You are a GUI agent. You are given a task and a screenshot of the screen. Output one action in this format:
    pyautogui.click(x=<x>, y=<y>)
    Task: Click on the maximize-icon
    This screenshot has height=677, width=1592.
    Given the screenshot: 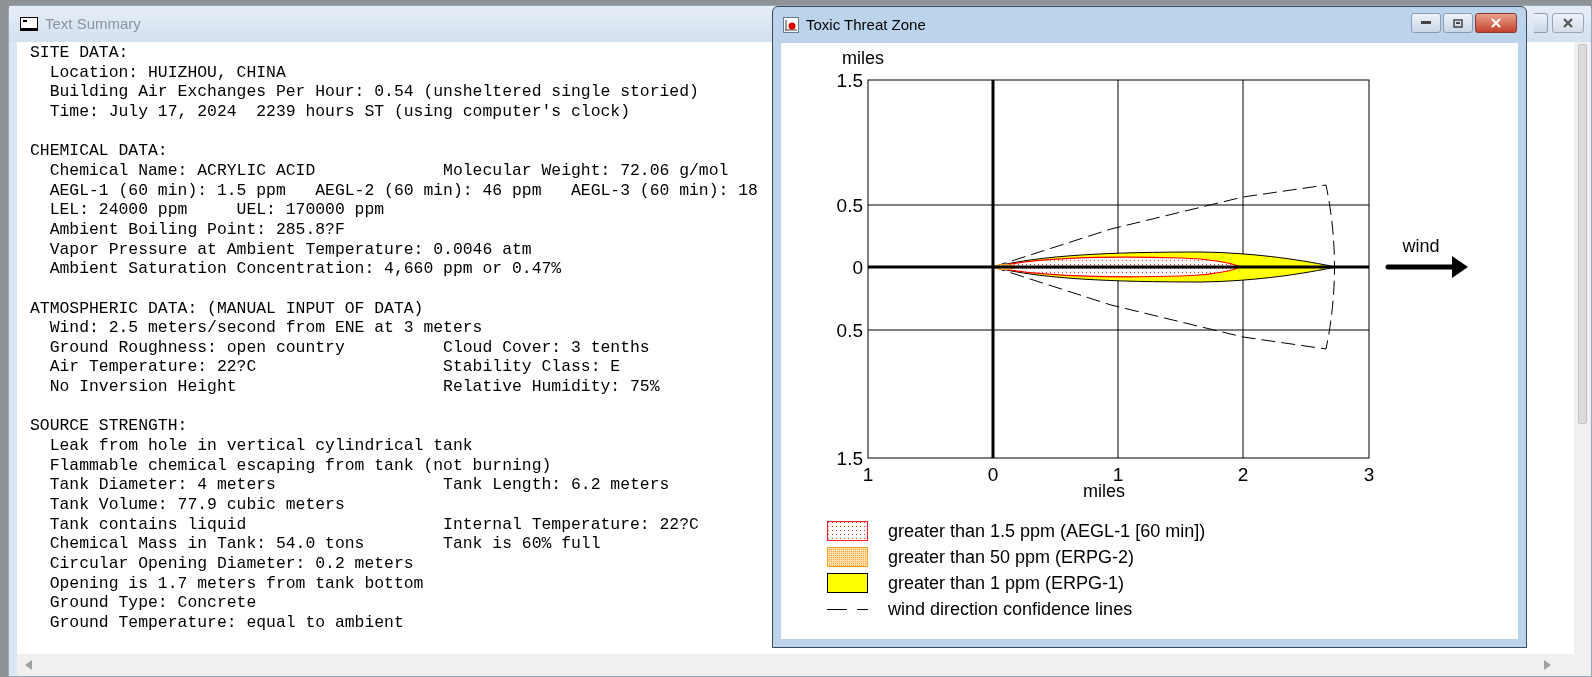 What is the action you would take?
    pyautogui.click(x=1458, y=23)
    